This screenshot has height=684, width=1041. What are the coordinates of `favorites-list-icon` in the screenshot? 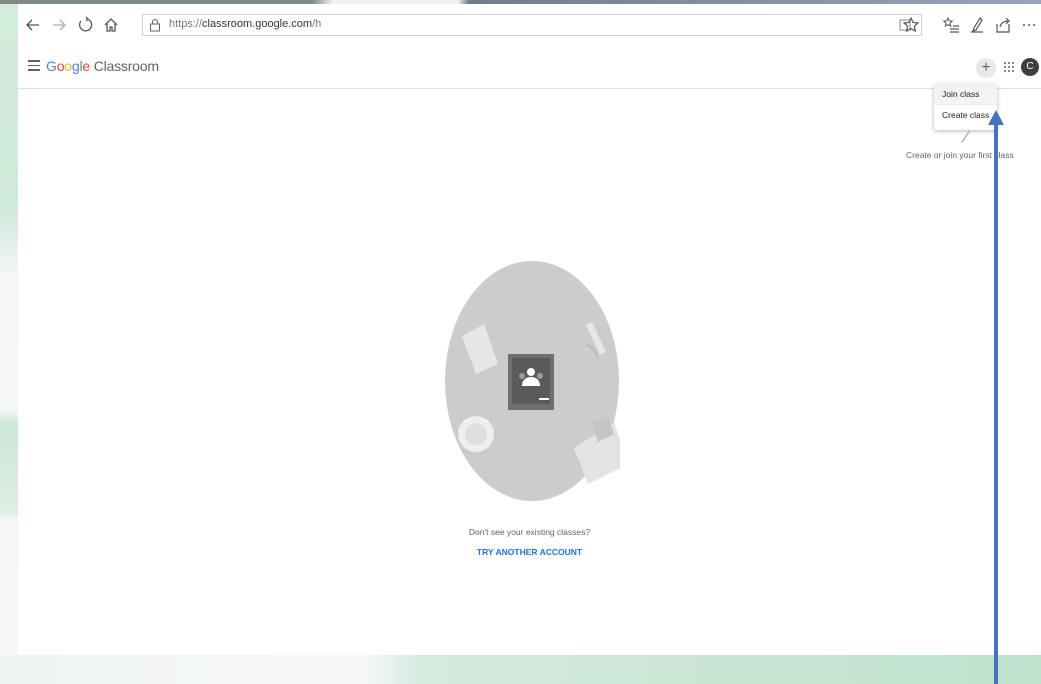 It's located at (951, 25).